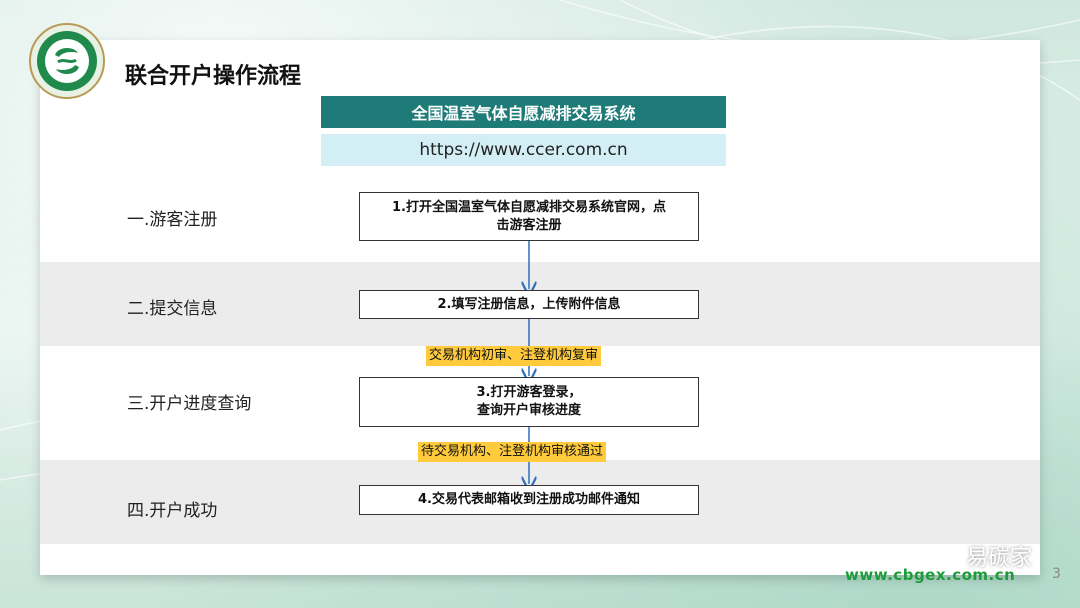 The image size is (1080, 608). What do you see at coordinates (930, 575) in the screenshot?
I see `footer-website: www.cbgex.com.cn` at bounding box center [930, 575].